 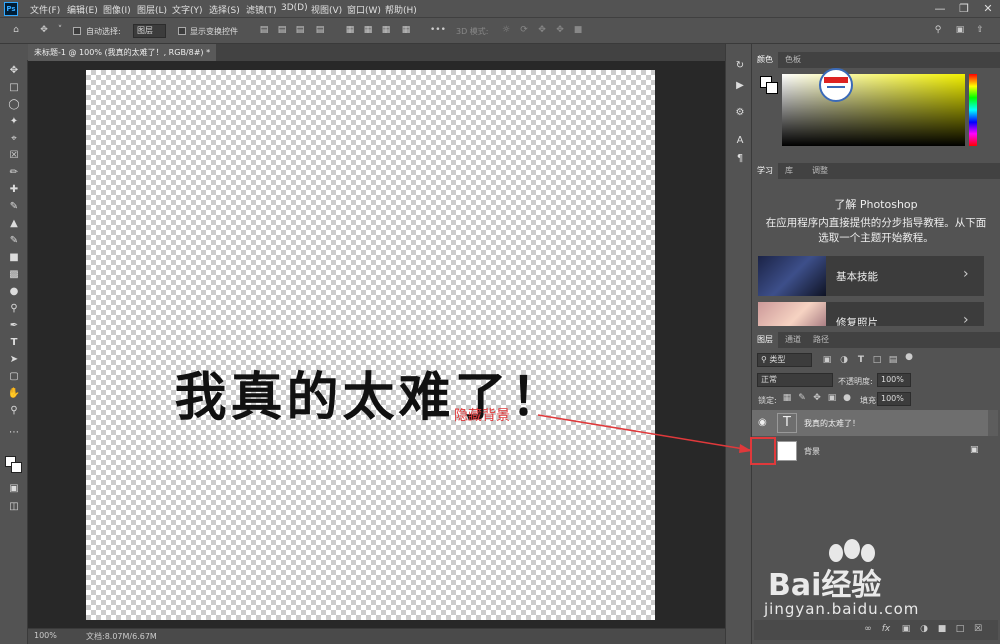 What do you see at coordinates (832, 398) in the screenshot?
I see `lock-artboard-icon: ▣` at bounding box center [832, 398].